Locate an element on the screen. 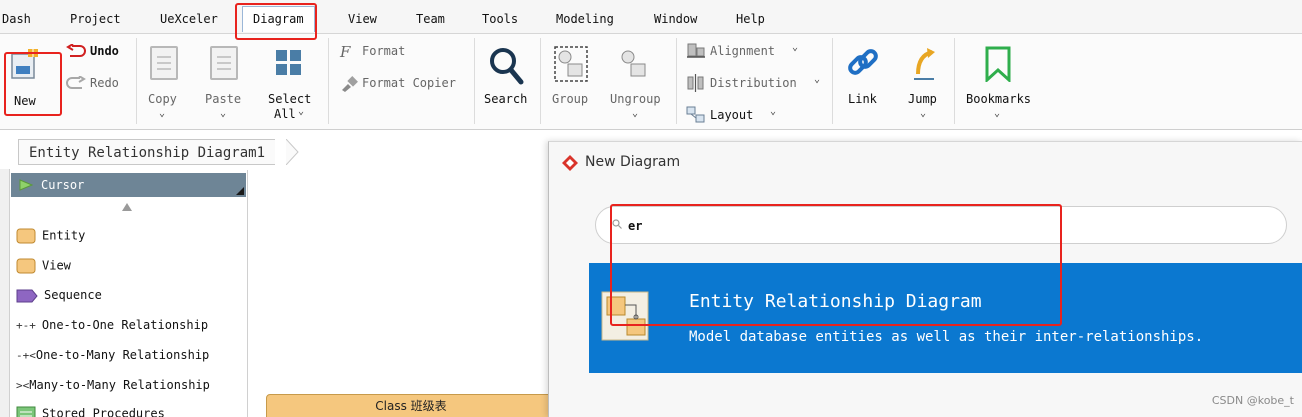 The image size is (1302, 417). group-button: Group is located at coordinates (571, 82).